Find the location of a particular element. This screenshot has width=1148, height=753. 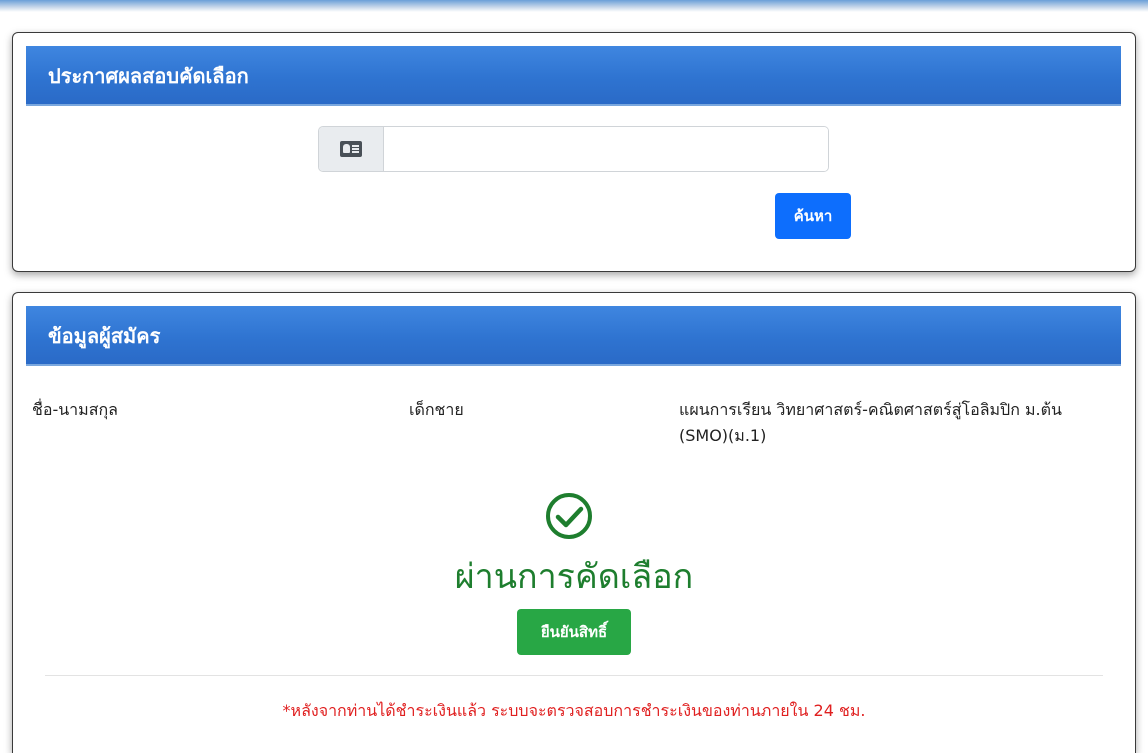

gender-value: เด็กชาย is located at coordinates (436, 409).